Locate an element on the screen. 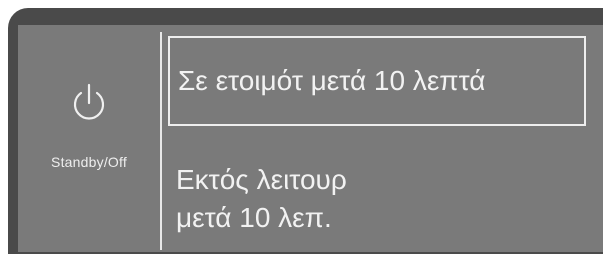 This screenshot has width=603, height=262. standby-off-label: Standby/Off is located at coordinates (89, 162).